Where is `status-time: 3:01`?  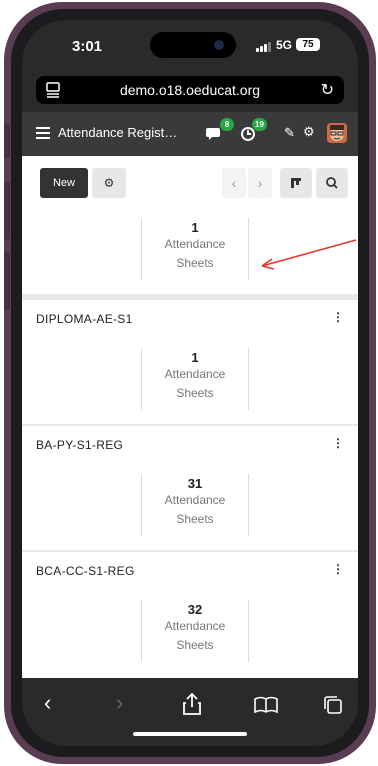
status-time: 3:01 is located at coordinates (87, 46).